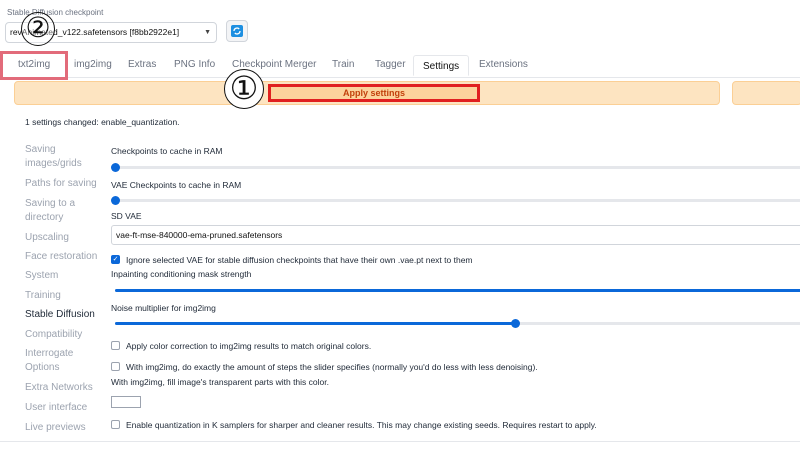  I want to click on vae-cache-slider, so click(455, 200).